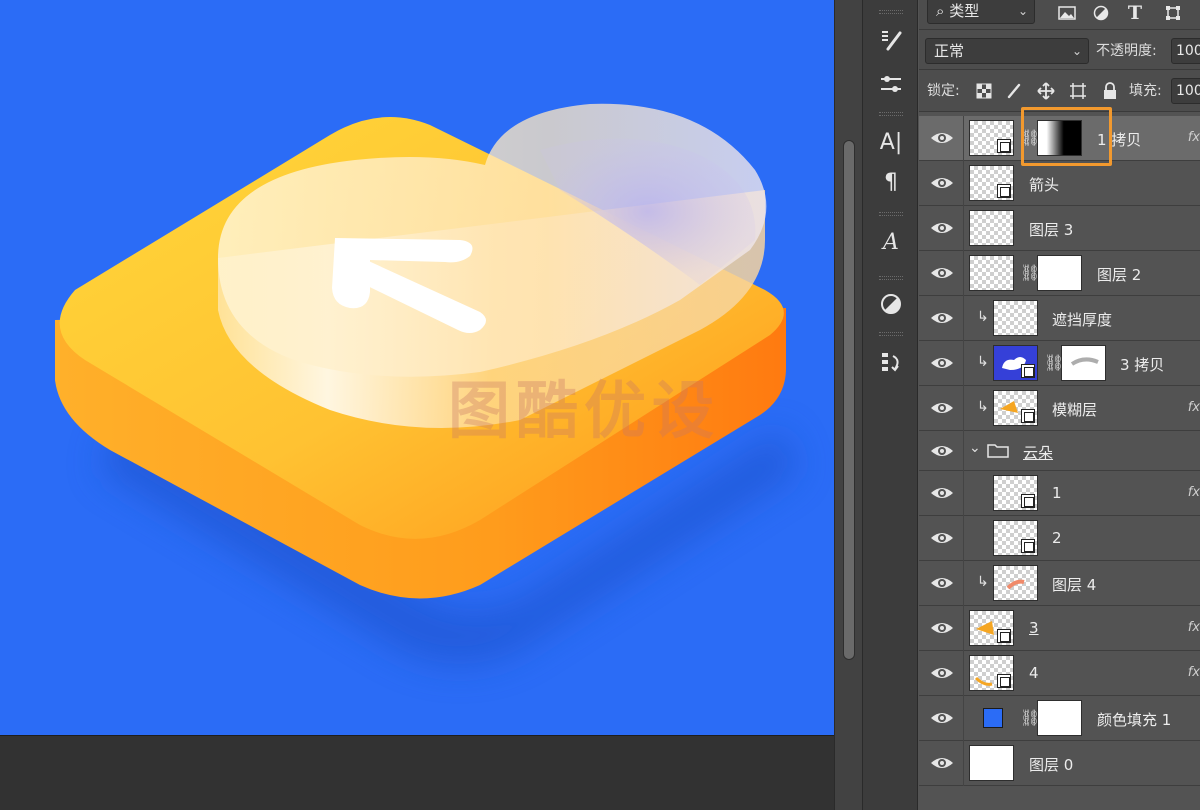 The height and width of the screenshot is (810, 1200). I want to click on layer-row: ↳ 图层 4, so click(1059, 583).